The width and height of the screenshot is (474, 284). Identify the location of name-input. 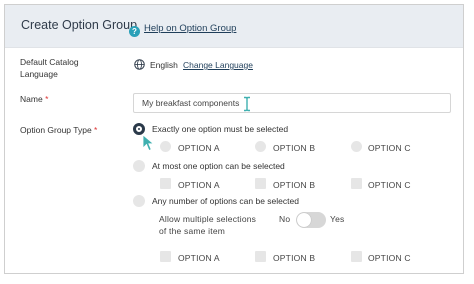
(292, 103).